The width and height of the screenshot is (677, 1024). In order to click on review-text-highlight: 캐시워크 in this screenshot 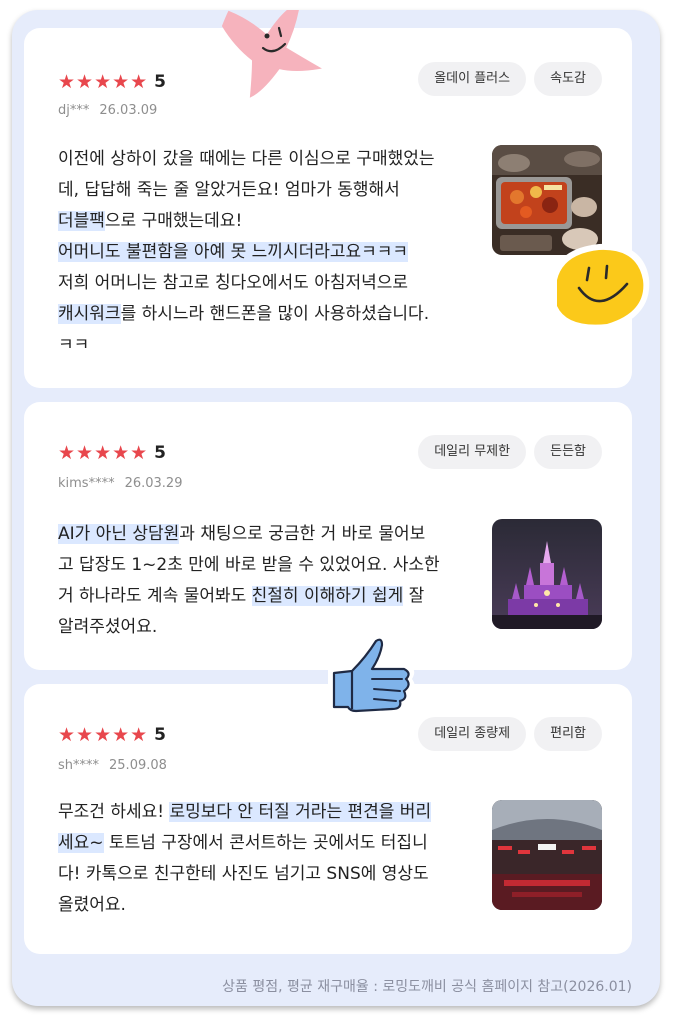, I will do `click(89, 314)`.